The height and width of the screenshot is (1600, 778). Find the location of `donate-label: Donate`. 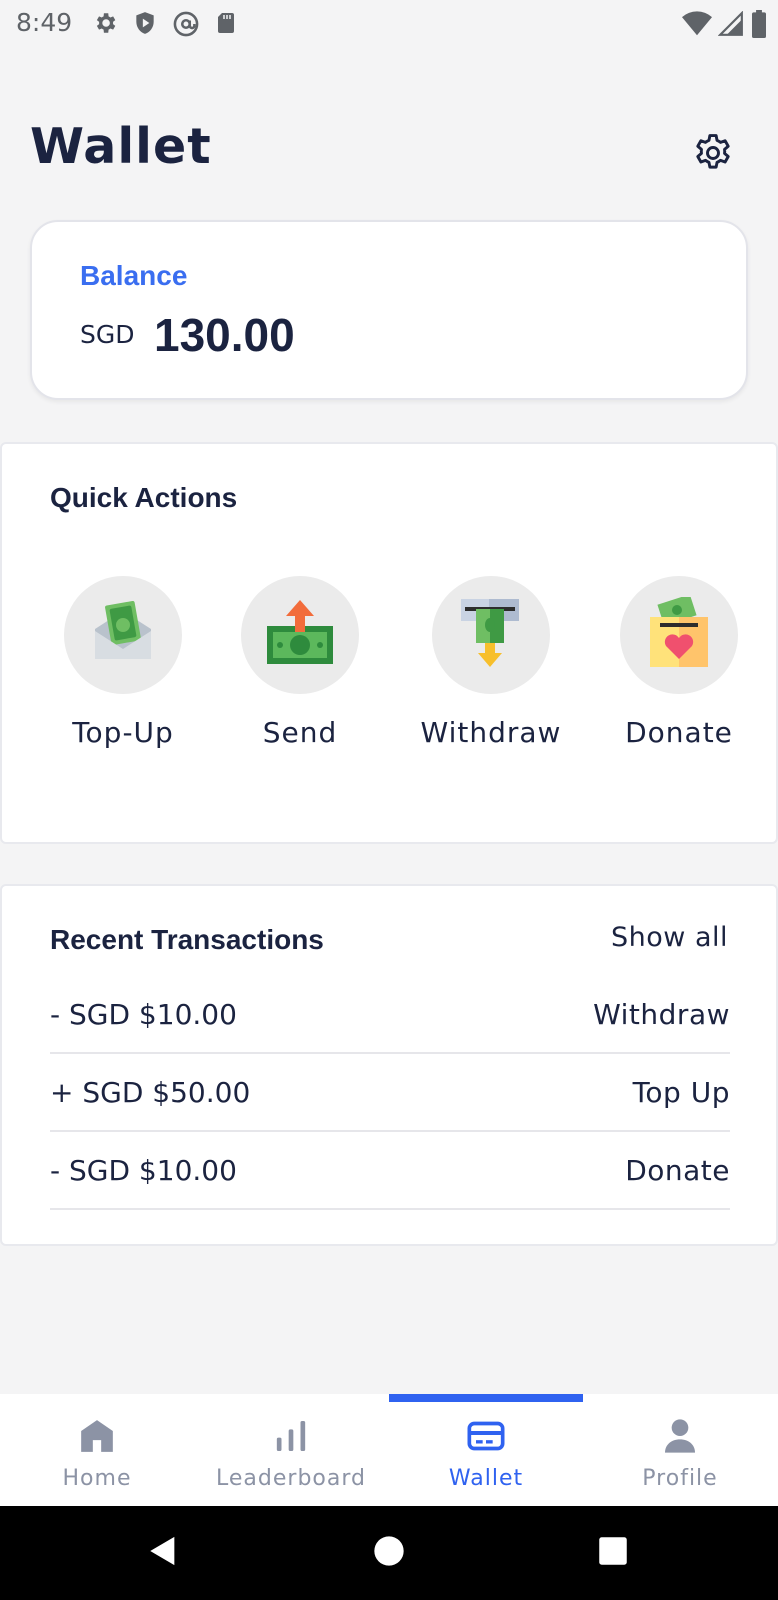

donate-label: Donate is located at coordinates (679, 732).